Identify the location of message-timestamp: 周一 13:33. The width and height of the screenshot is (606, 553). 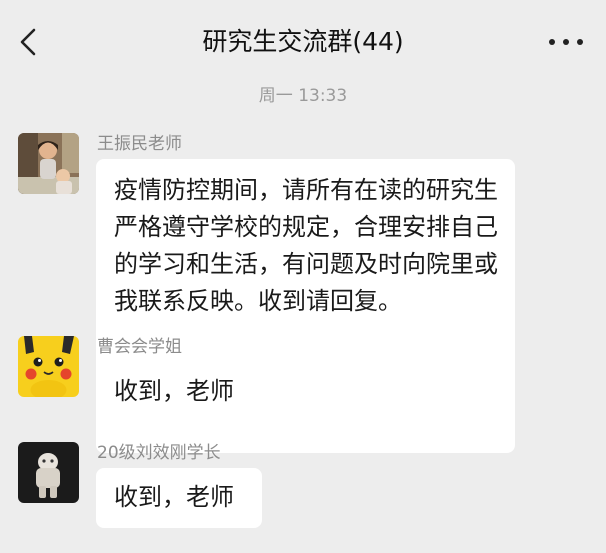
(303, 96).